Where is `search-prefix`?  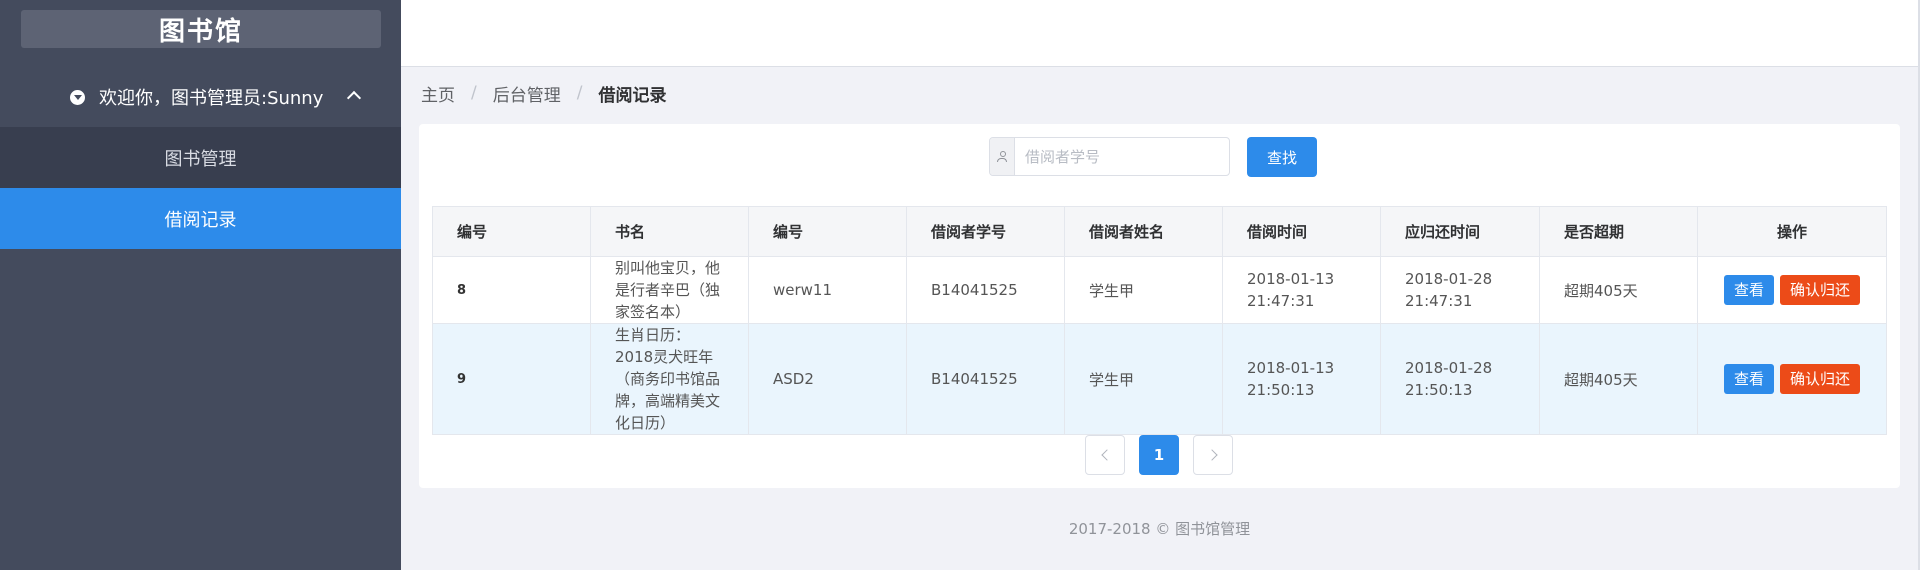
search-prefix is located at coordinates (1002, 156).